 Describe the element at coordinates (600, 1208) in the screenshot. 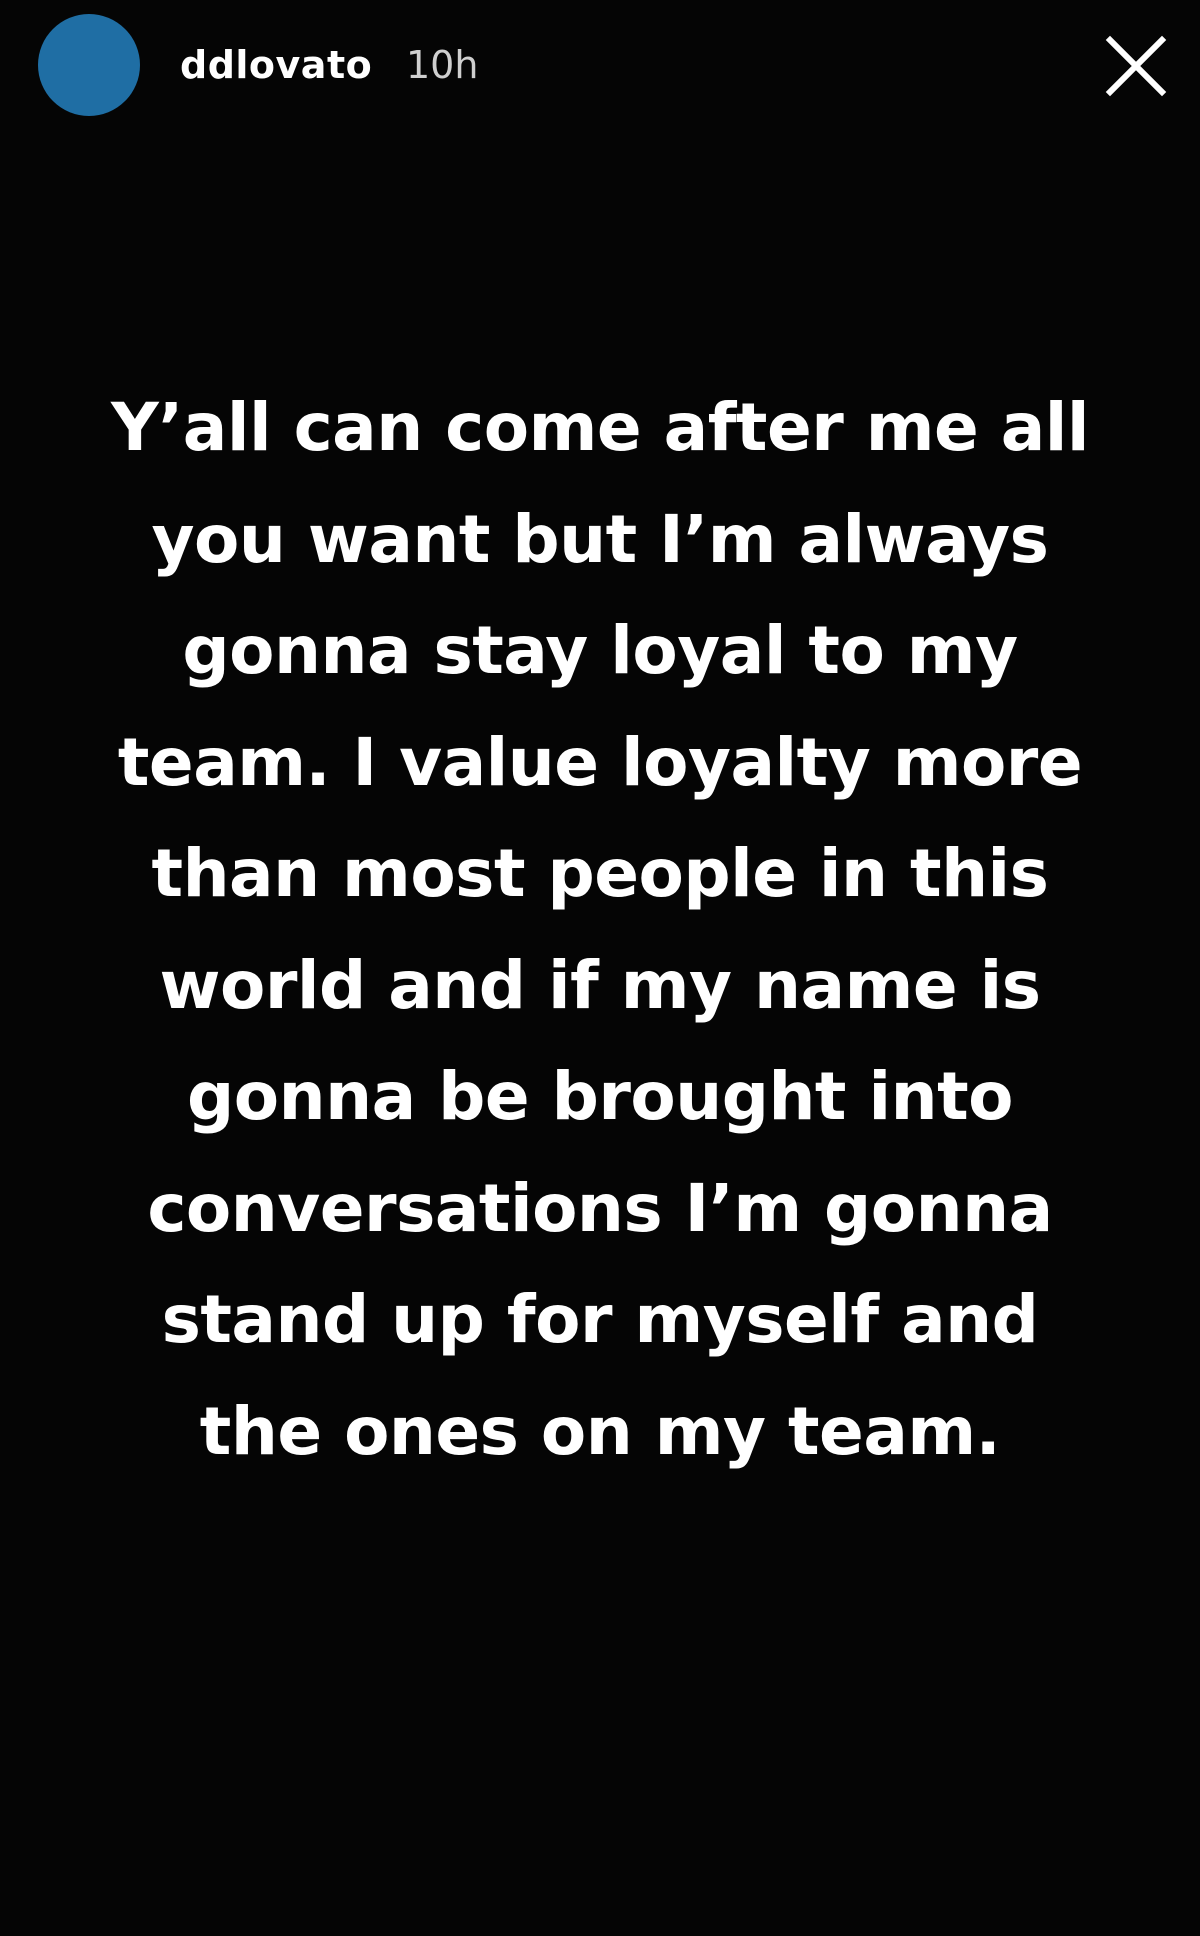

I see `story-text-line: conversations I’m gonna` at that location.